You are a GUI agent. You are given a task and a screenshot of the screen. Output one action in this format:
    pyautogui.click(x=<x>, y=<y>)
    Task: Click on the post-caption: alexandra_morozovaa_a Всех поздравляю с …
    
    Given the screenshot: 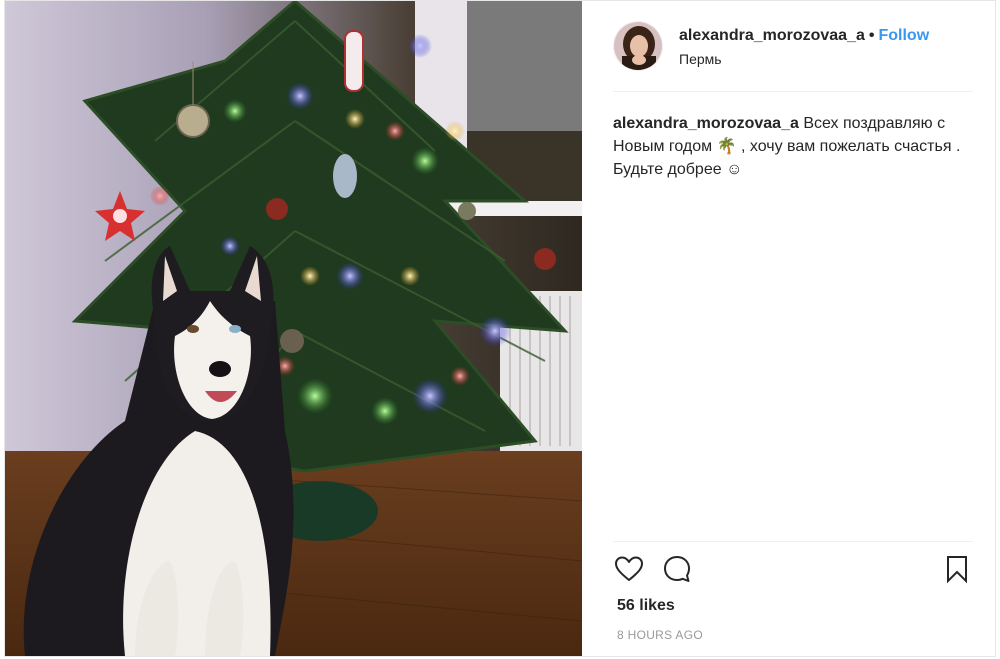 What is the action you would take?
    pyautogui.click(x=793, y=146)
    